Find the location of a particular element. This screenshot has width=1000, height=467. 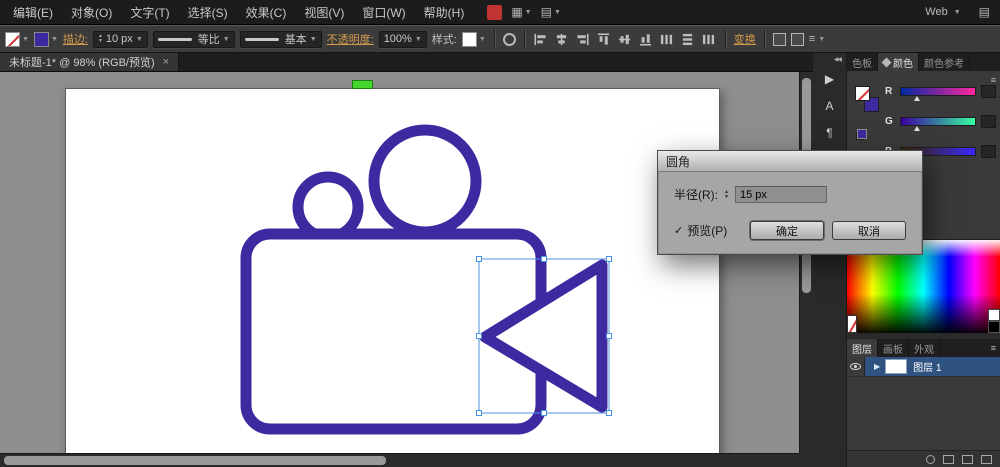

align-vertical-center-icon is located at coordinates (625, 39).